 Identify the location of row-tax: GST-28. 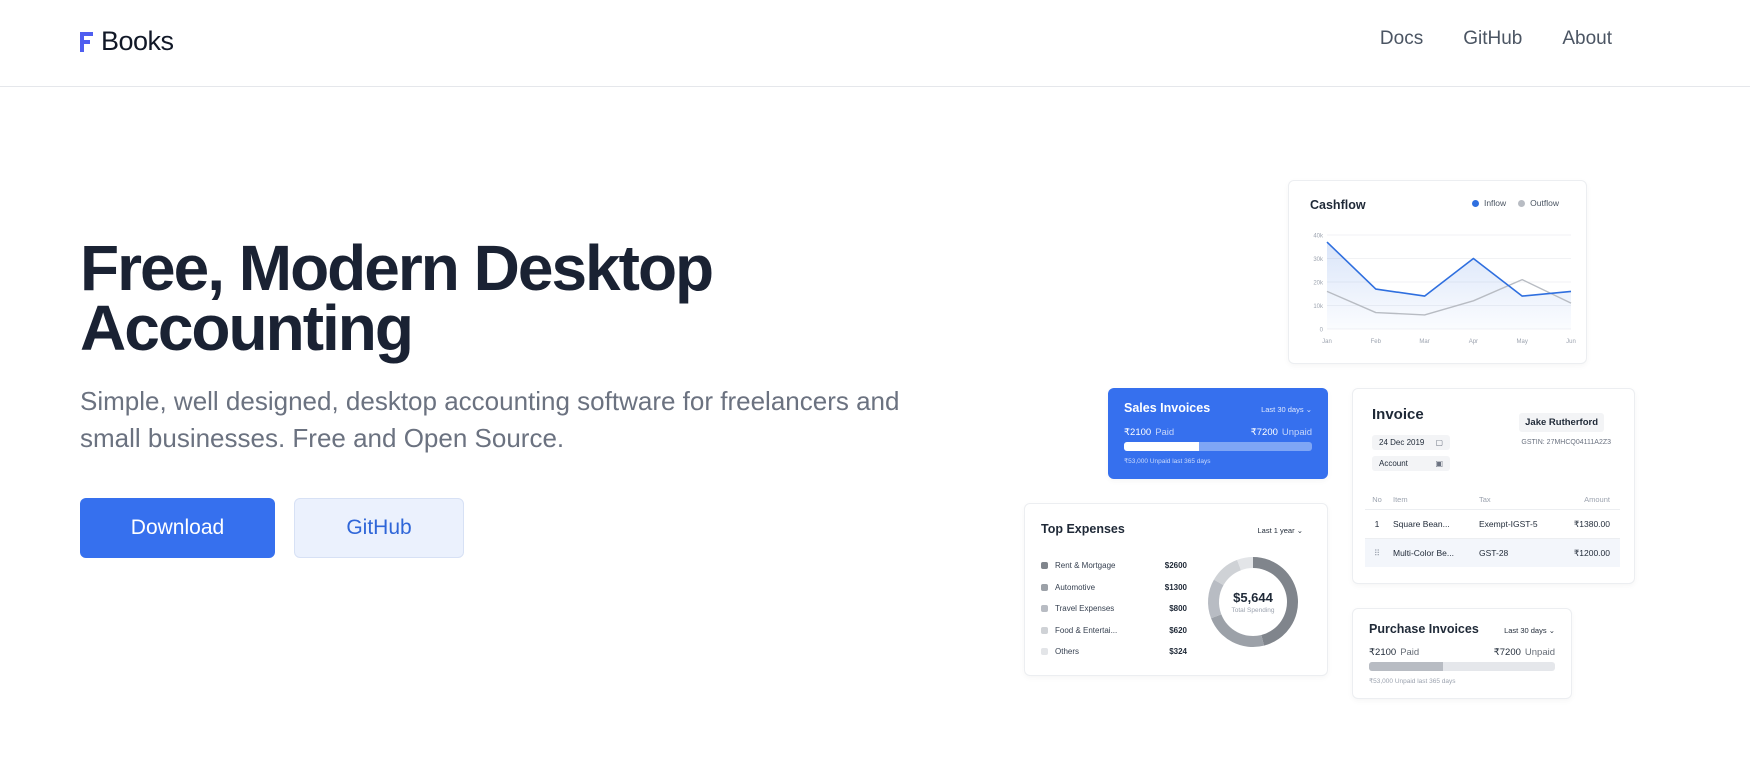
(1494, 553).